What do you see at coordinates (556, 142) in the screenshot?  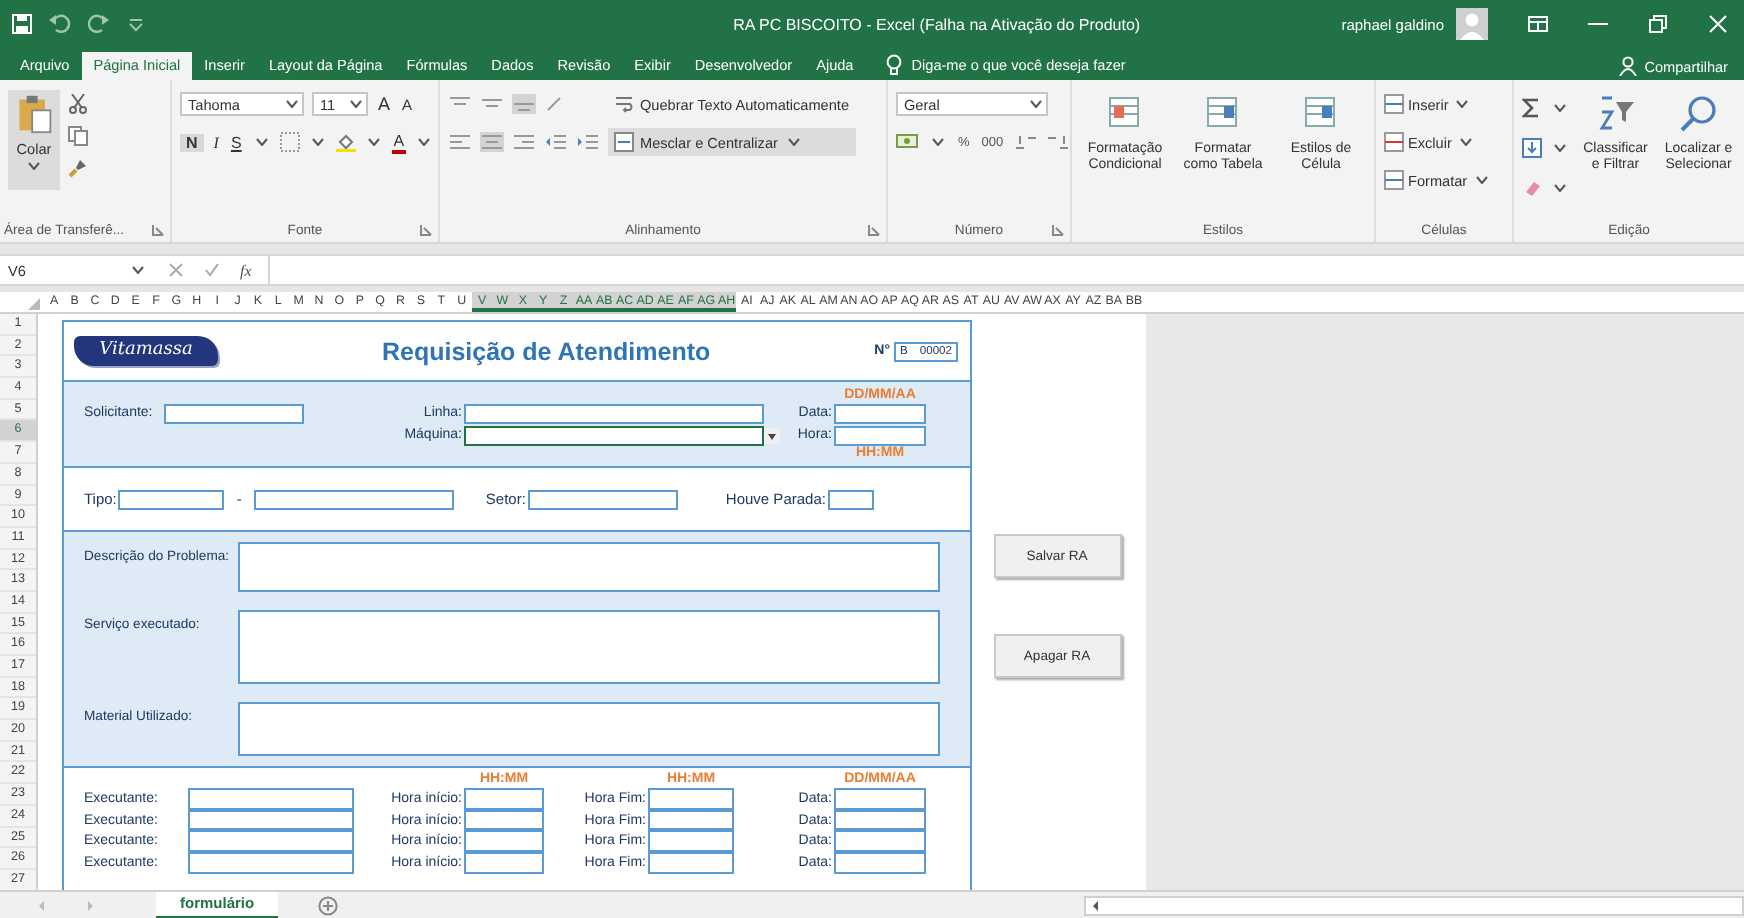 I see `decrease-indent-icon` at bounding box center [556, 142].